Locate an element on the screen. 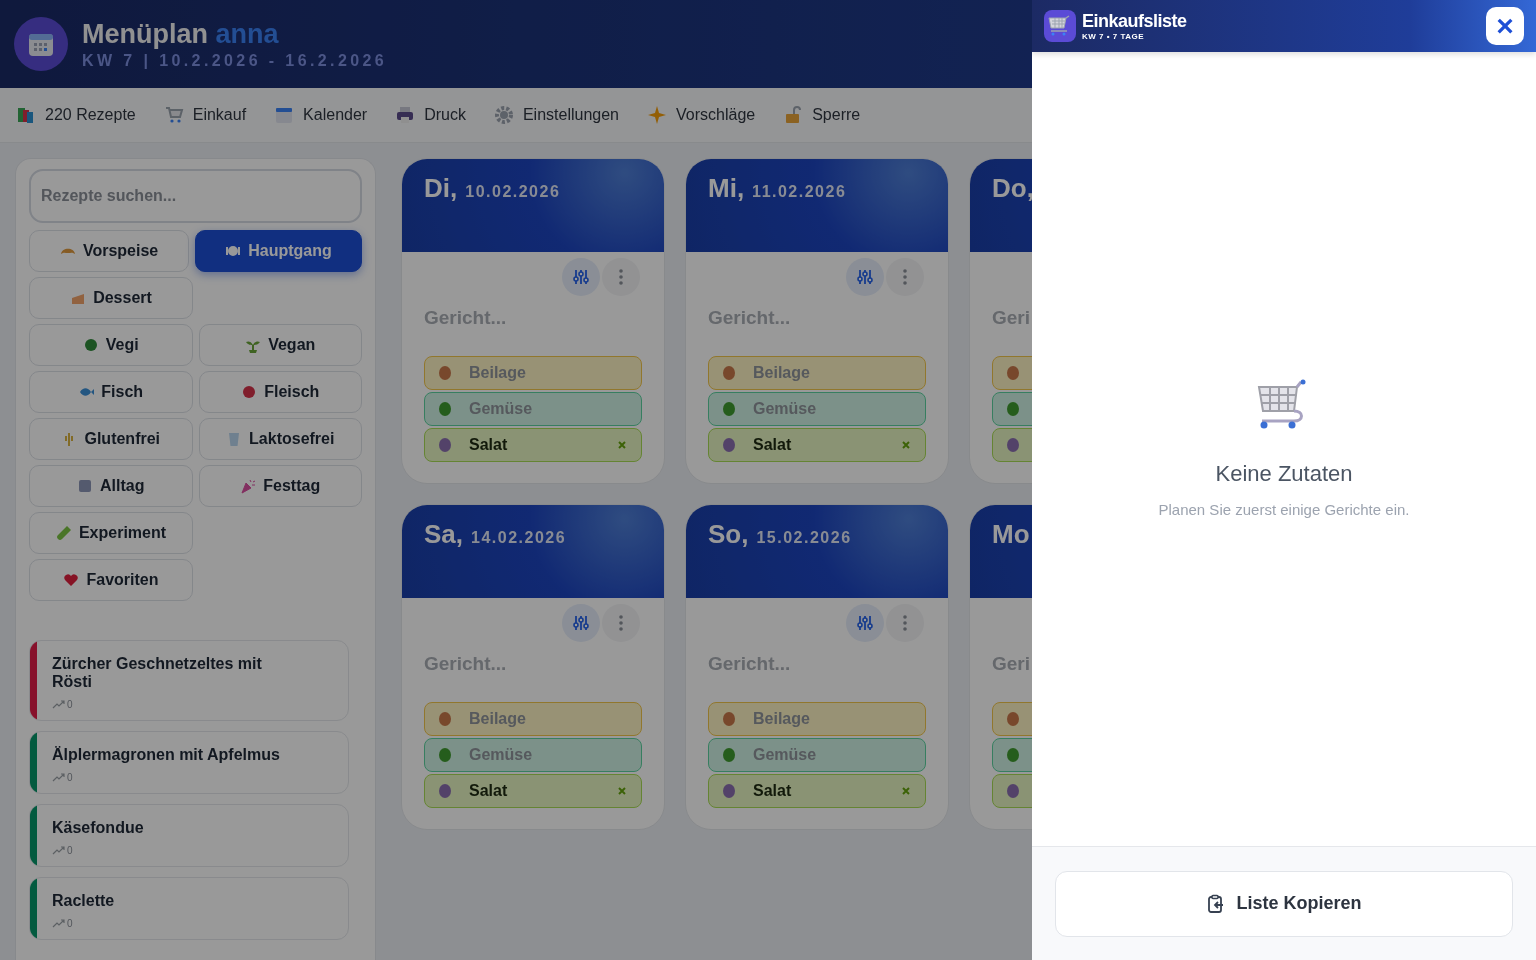  weekday: So, is located at coordinates (728, 534).